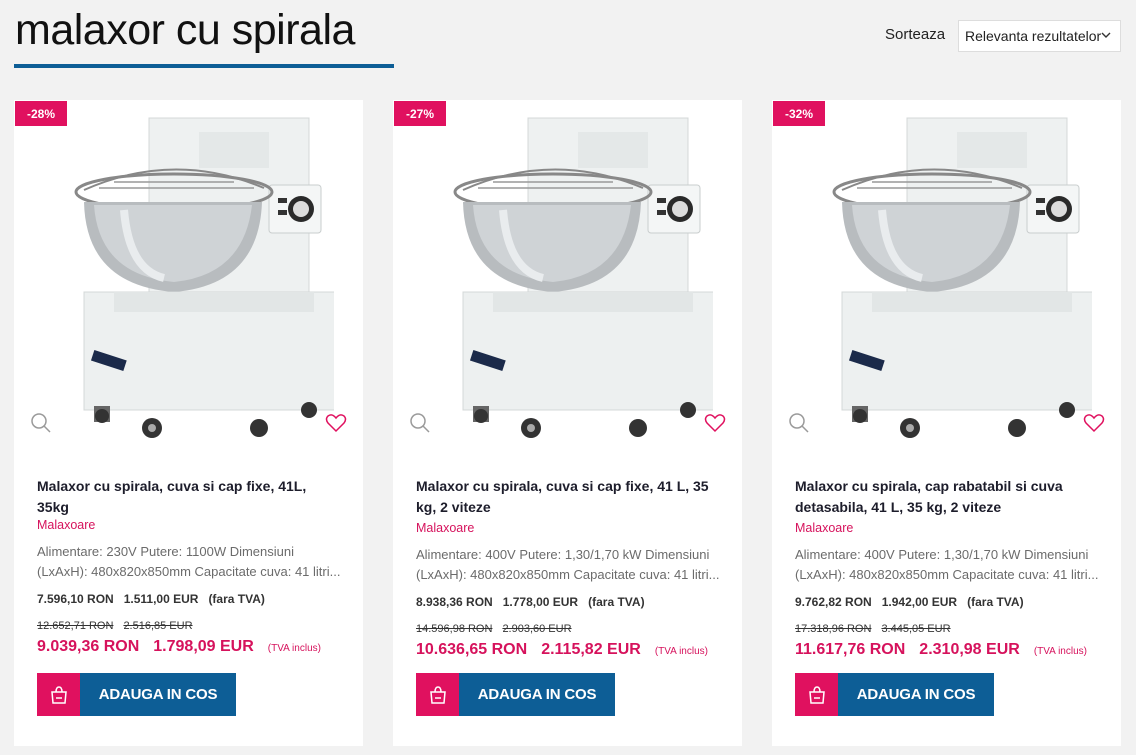 This screenshot has width=1136, height=755. Describe the element at coordinates (878, 629) in the screenshot. I see `old-prices: 17.318,96 RON 3.445,05 EUR` at that location.